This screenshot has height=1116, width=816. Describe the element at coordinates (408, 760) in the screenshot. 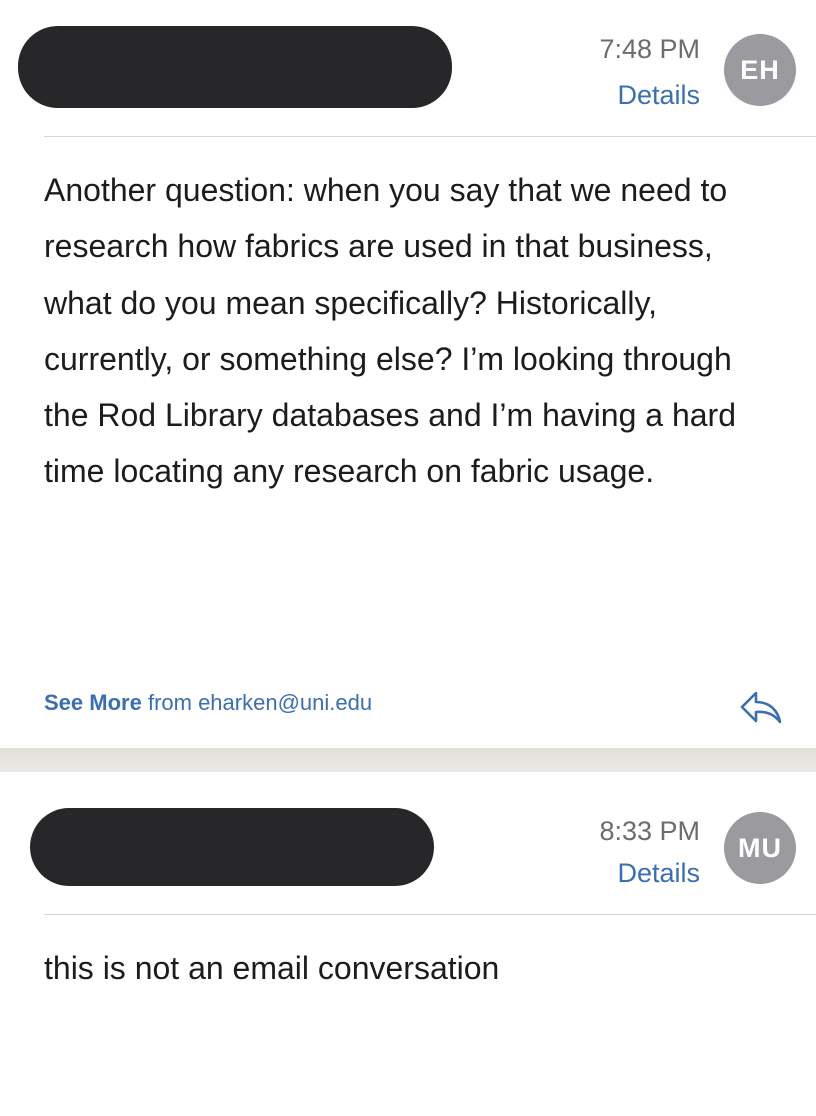

I see `message-separator` at that location.